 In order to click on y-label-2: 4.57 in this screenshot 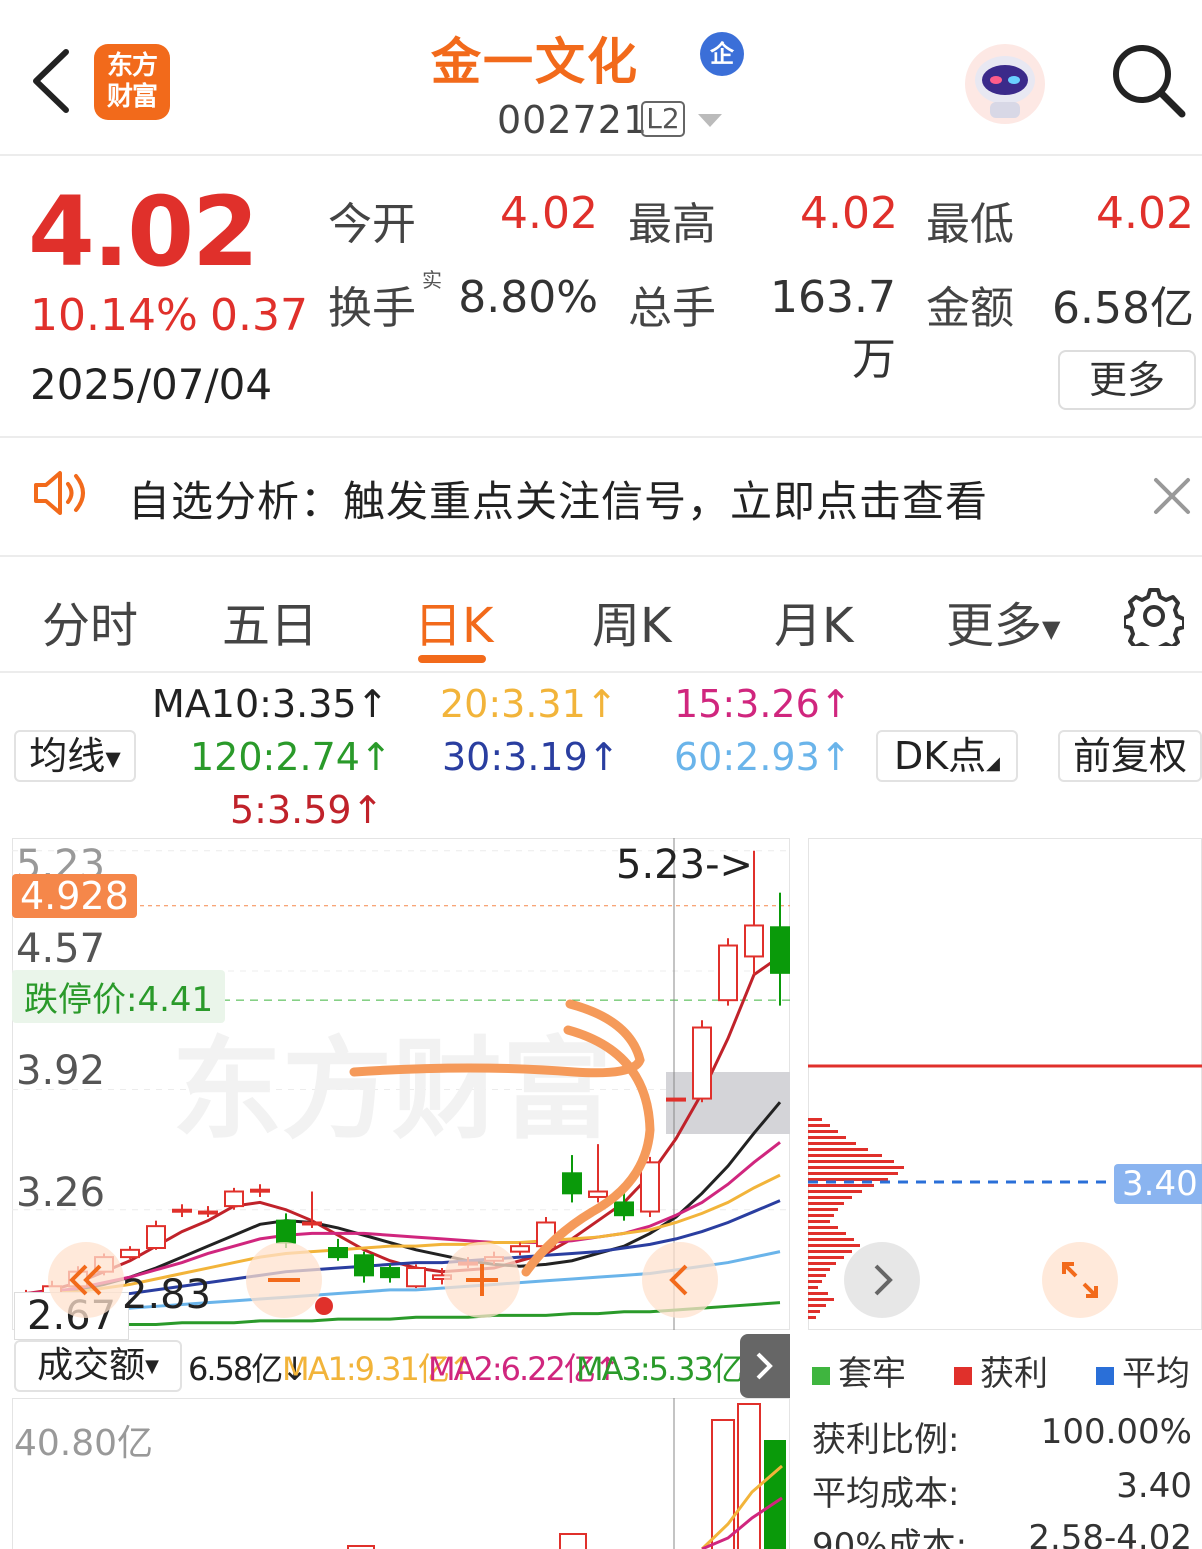, I will do `click(61, 949)`.